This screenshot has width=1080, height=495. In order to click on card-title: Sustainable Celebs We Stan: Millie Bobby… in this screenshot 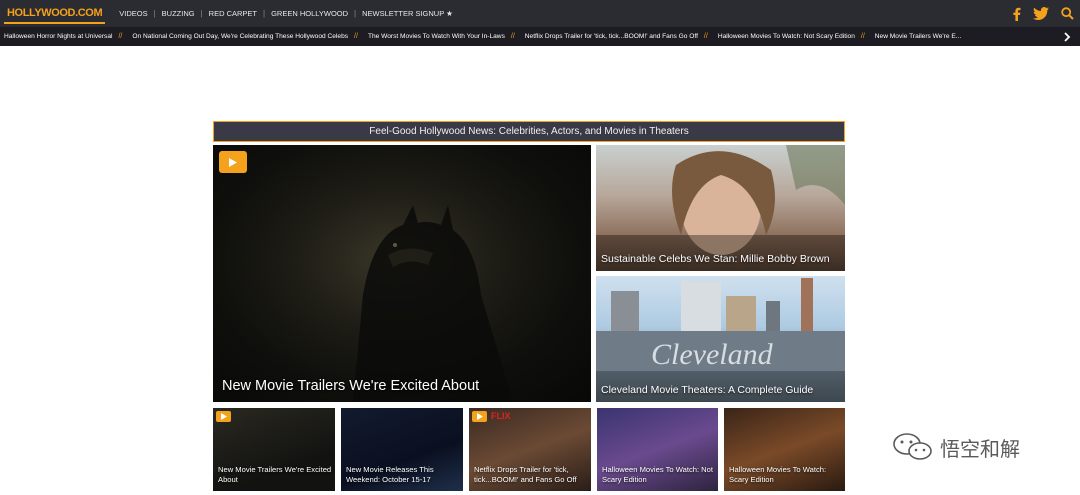, I will do `click(715, 259)`.